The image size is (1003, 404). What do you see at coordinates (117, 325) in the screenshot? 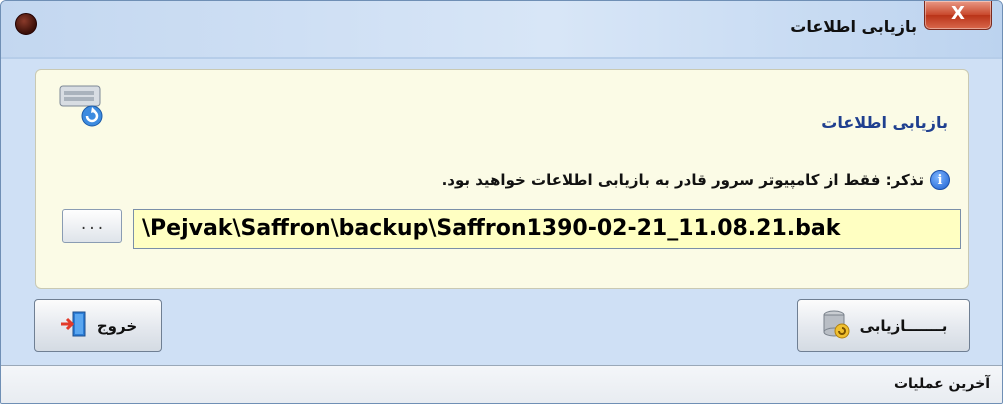
I see `exit-label: خروج` at bounding box center [117, 325].